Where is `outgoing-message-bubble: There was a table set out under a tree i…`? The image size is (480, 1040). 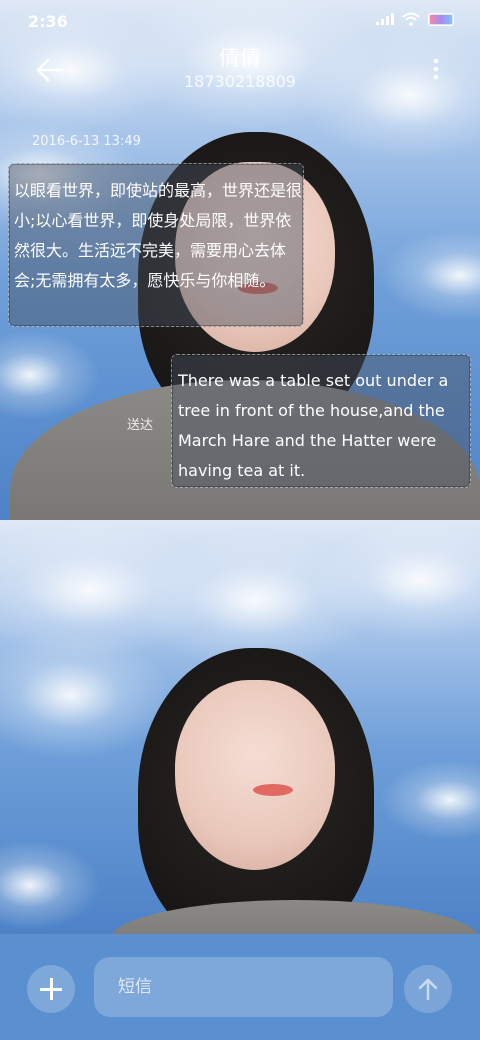 outgoing-message-bubble: There was a table set out under a tree i… is located at coordinates (321, 421).